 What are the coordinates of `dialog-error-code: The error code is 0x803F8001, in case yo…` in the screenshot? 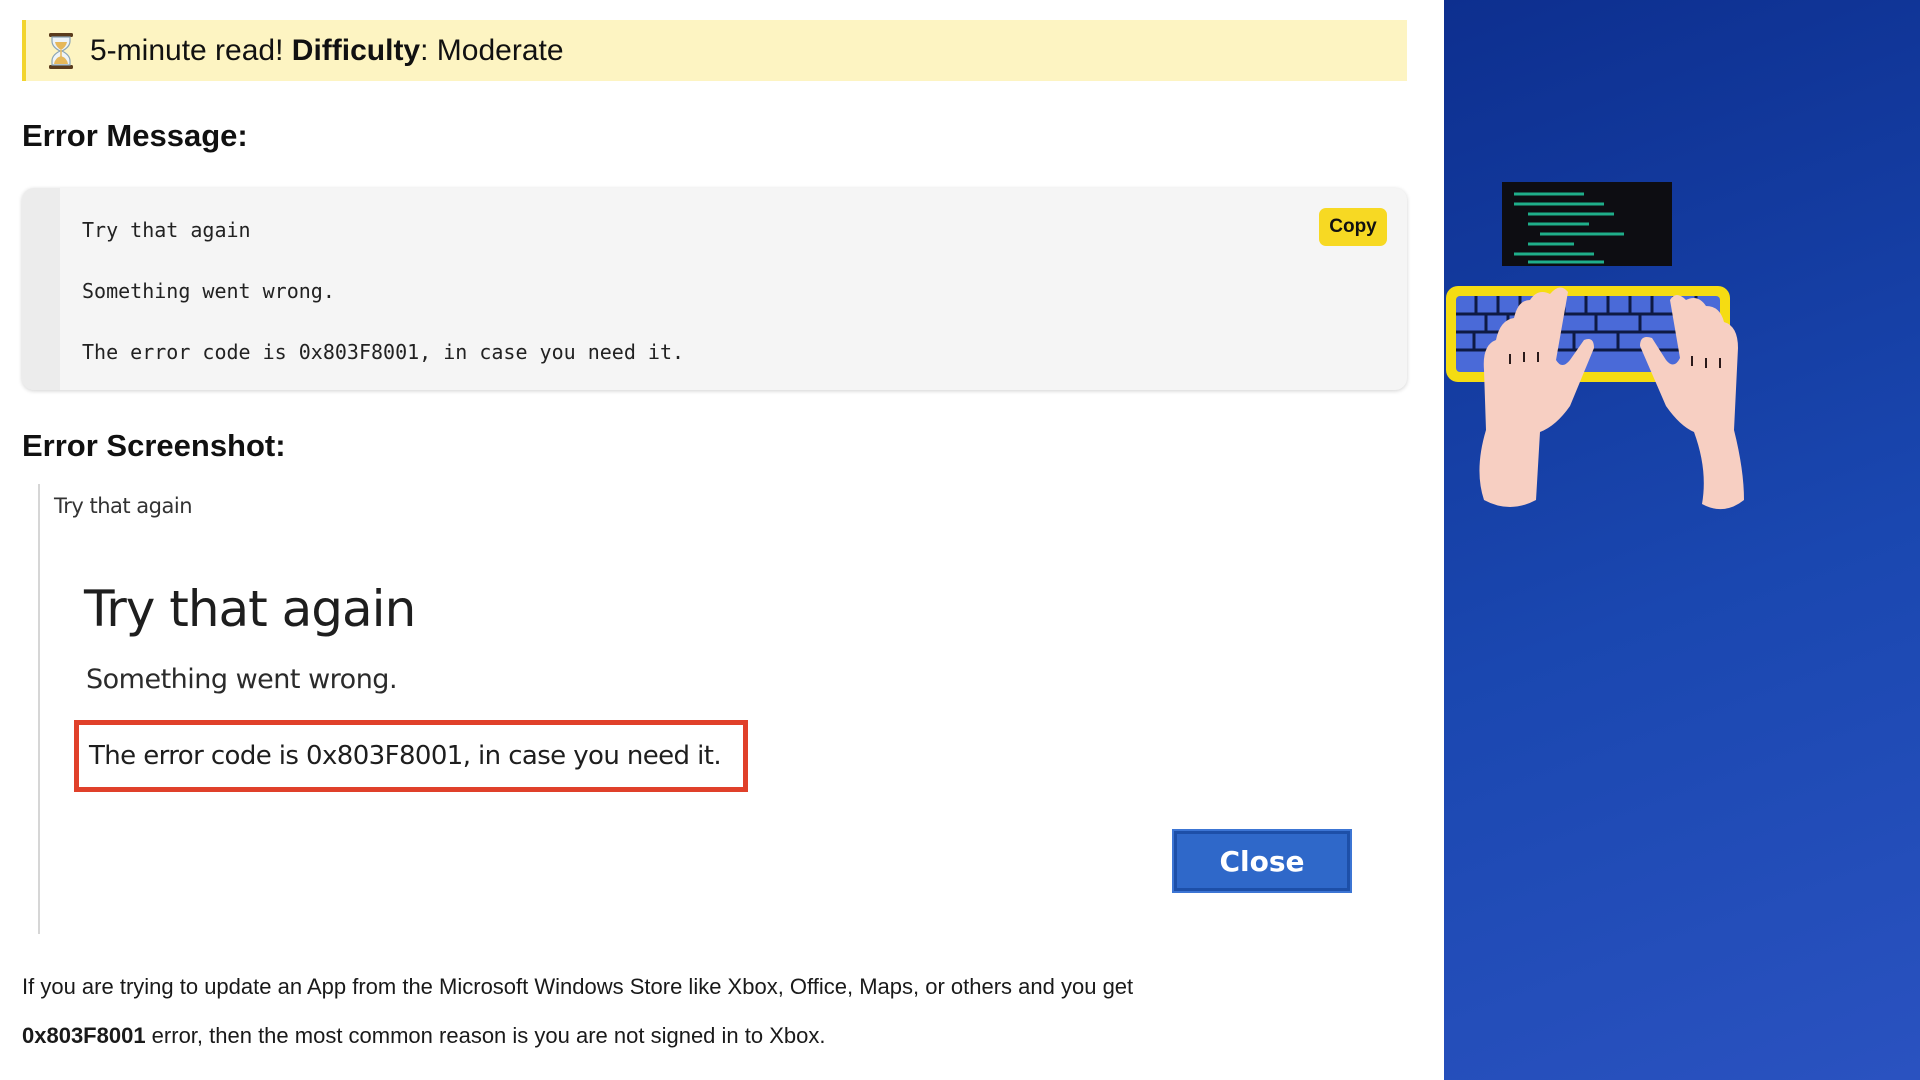 It's located at (405, 756).